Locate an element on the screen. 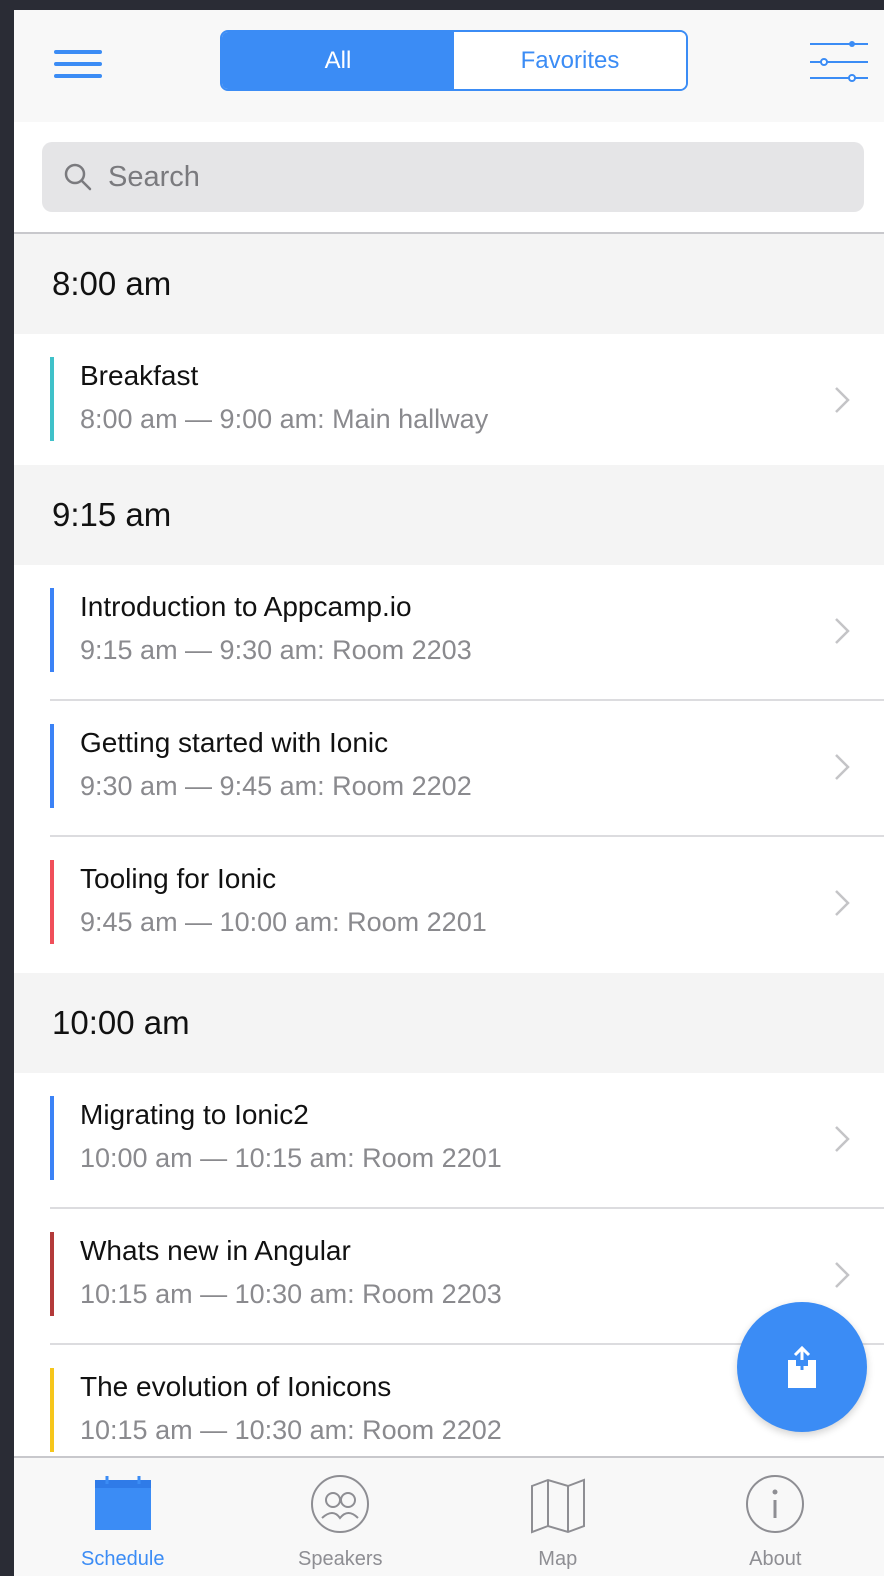  session-title: Whats new in Angular is located at coordinates (215, 1250).